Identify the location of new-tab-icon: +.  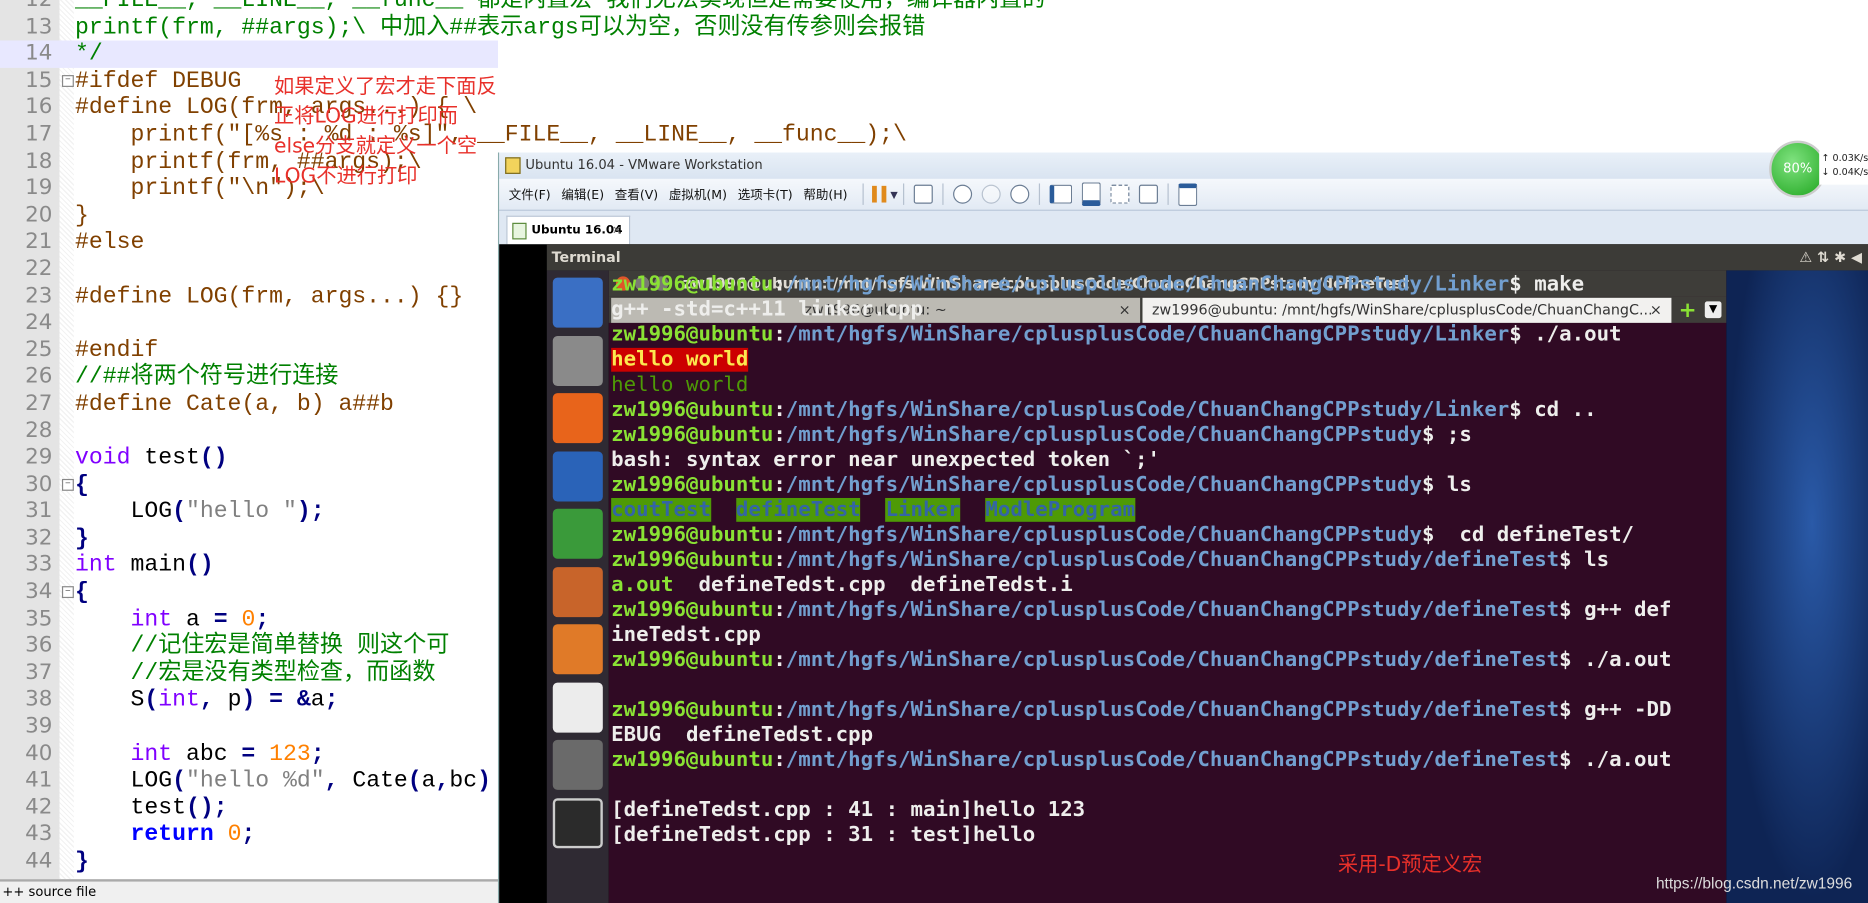
(1688, 310).